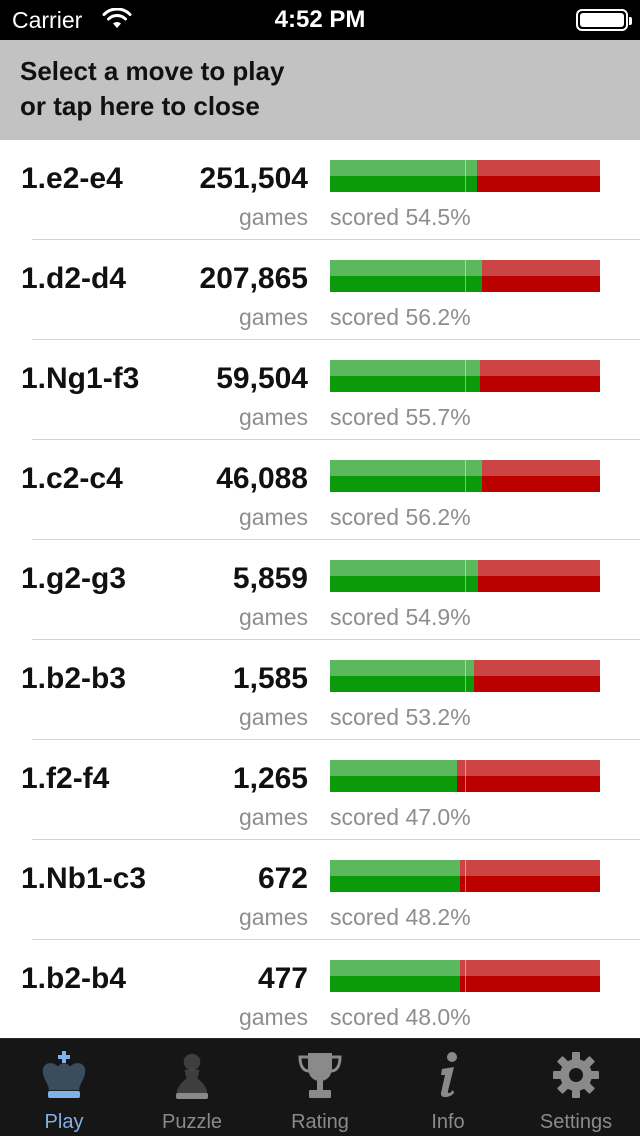 This screenshot has width=640, height=1136. Describe the element at coordinates (74, 978) in the screenshot. I see `move-notation: 1.b2-b4` at that location.